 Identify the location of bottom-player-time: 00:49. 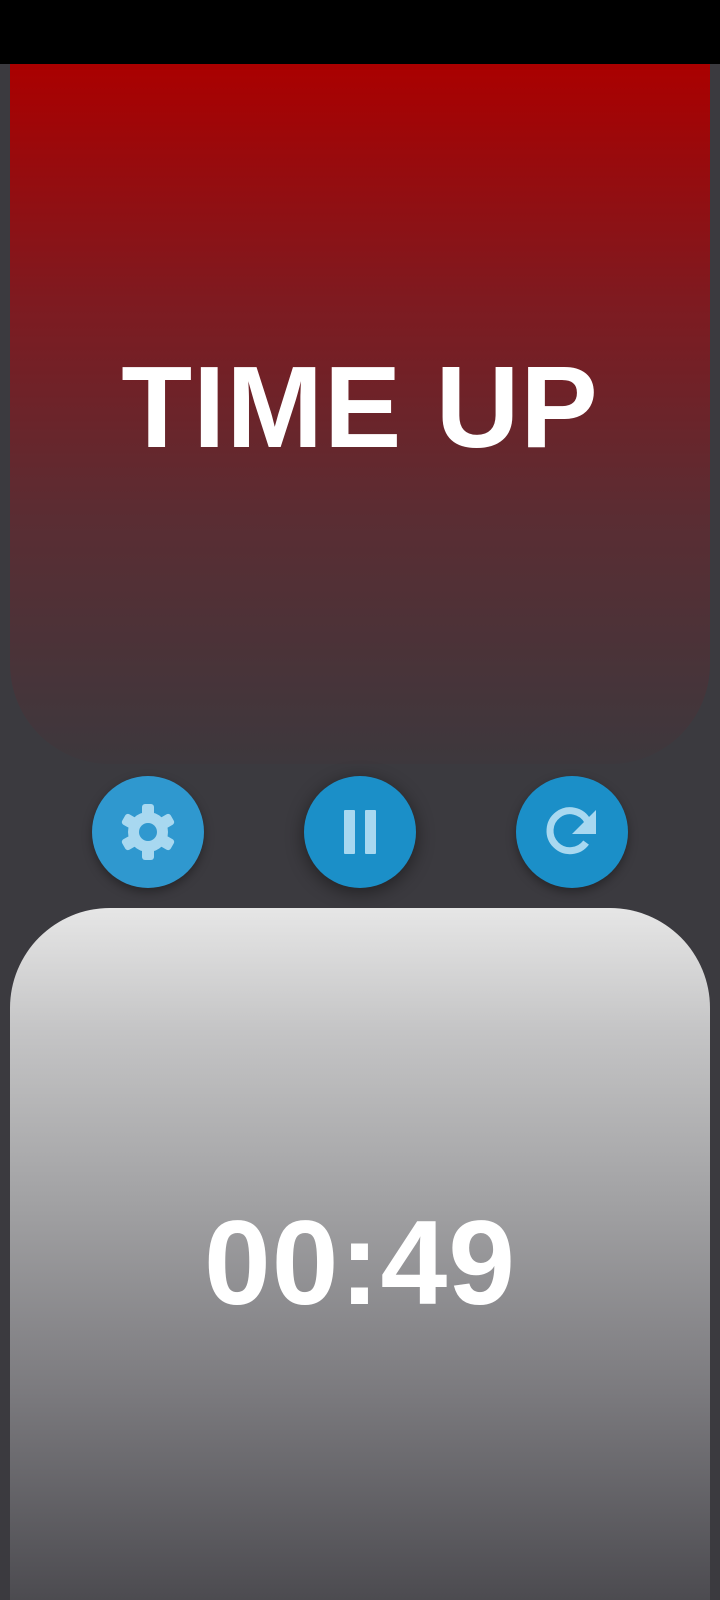
(360, 1263).